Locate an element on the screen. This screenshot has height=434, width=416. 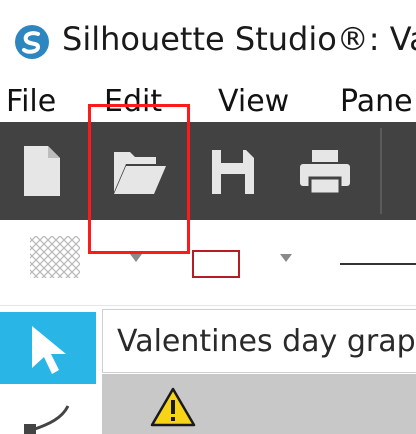
menu-file: File is located at coordinates (31, 101).